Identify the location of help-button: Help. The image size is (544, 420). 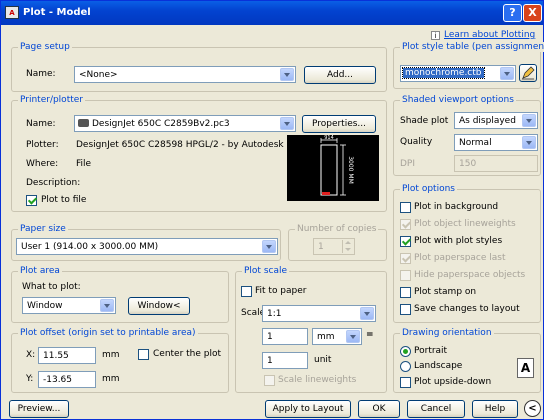
(495, 409).